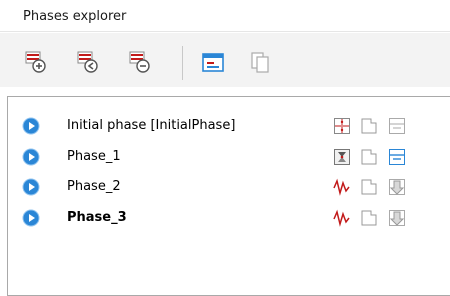  Describe the element at coordinates (97, 217) in the screenshot. I see `phase-label: Phase_3` at that location.